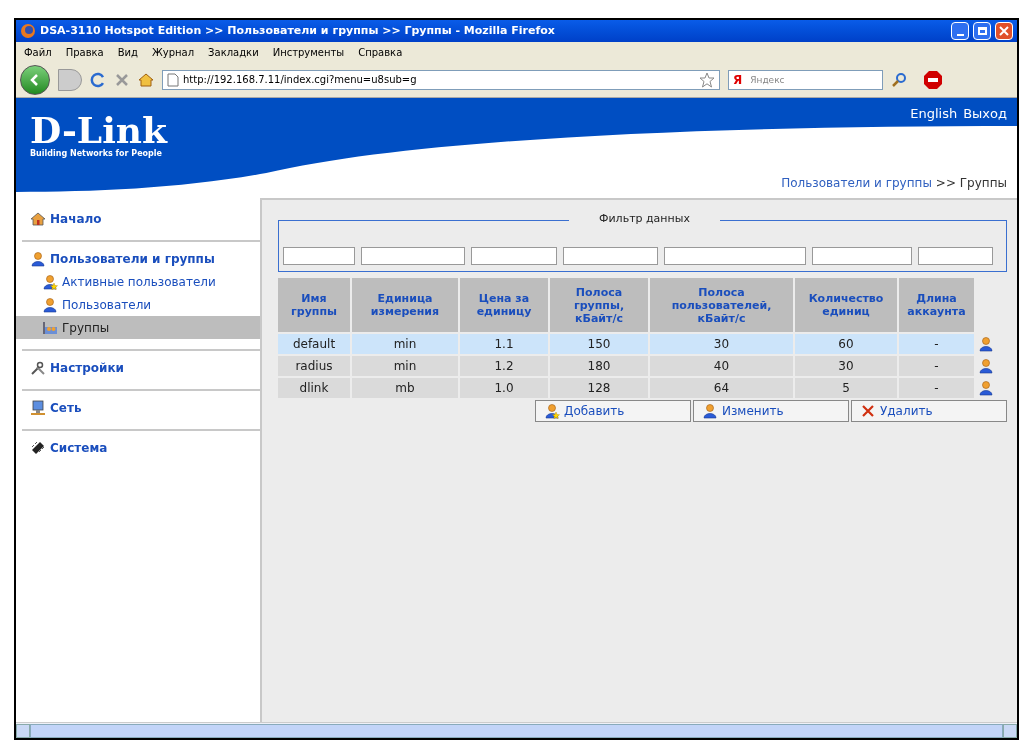  Describe the element at coordinates (314, 344) in the screenshot. I see `table-cell: default` at that location.